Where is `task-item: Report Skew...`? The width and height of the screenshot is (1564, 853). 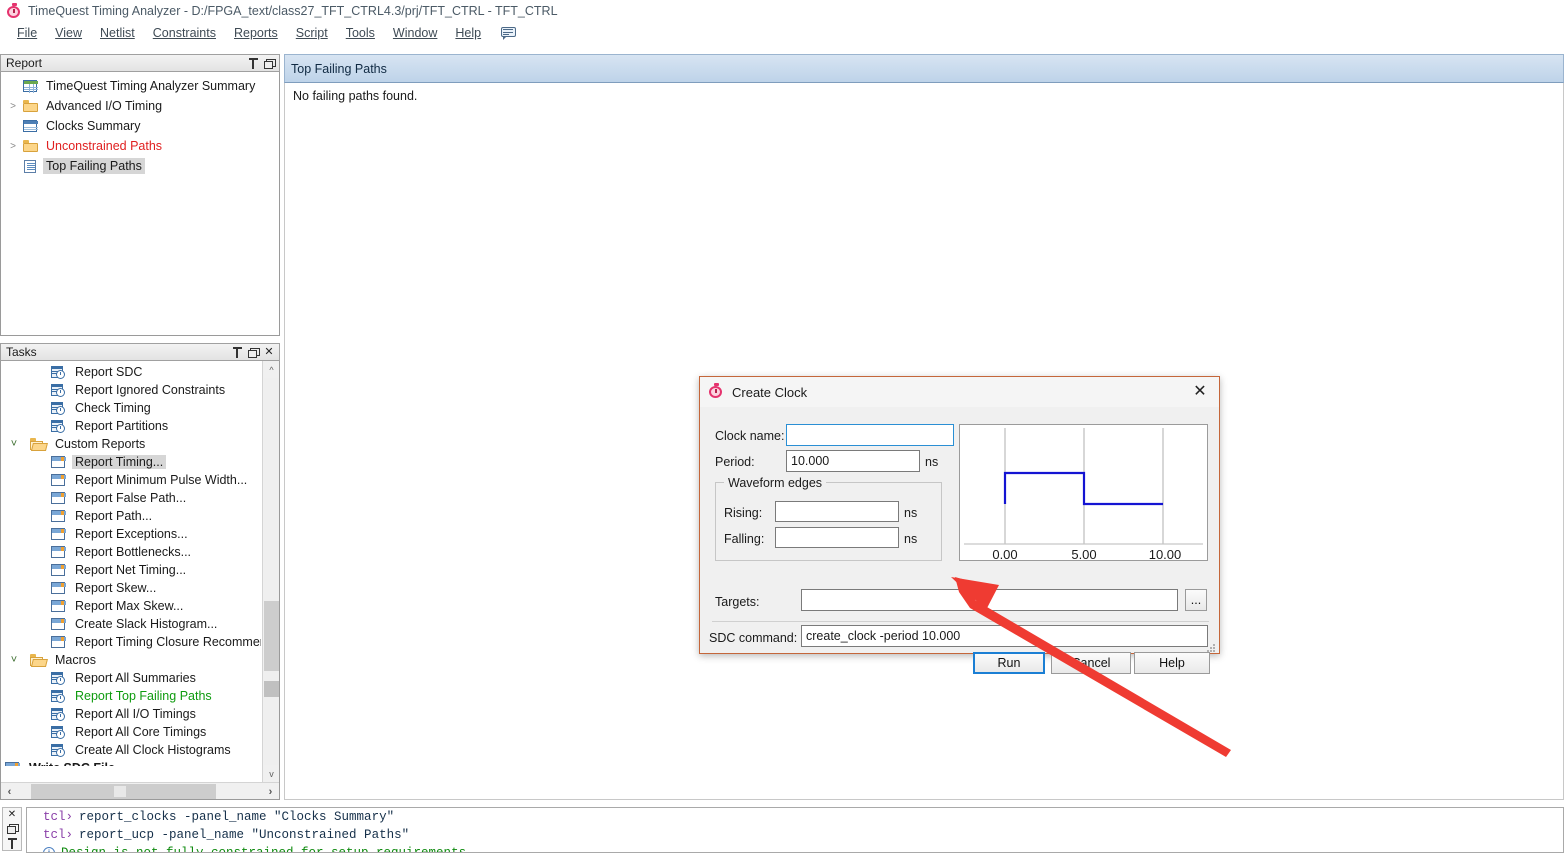
task-item: Report Skew... is located at coordinates (131, 588).